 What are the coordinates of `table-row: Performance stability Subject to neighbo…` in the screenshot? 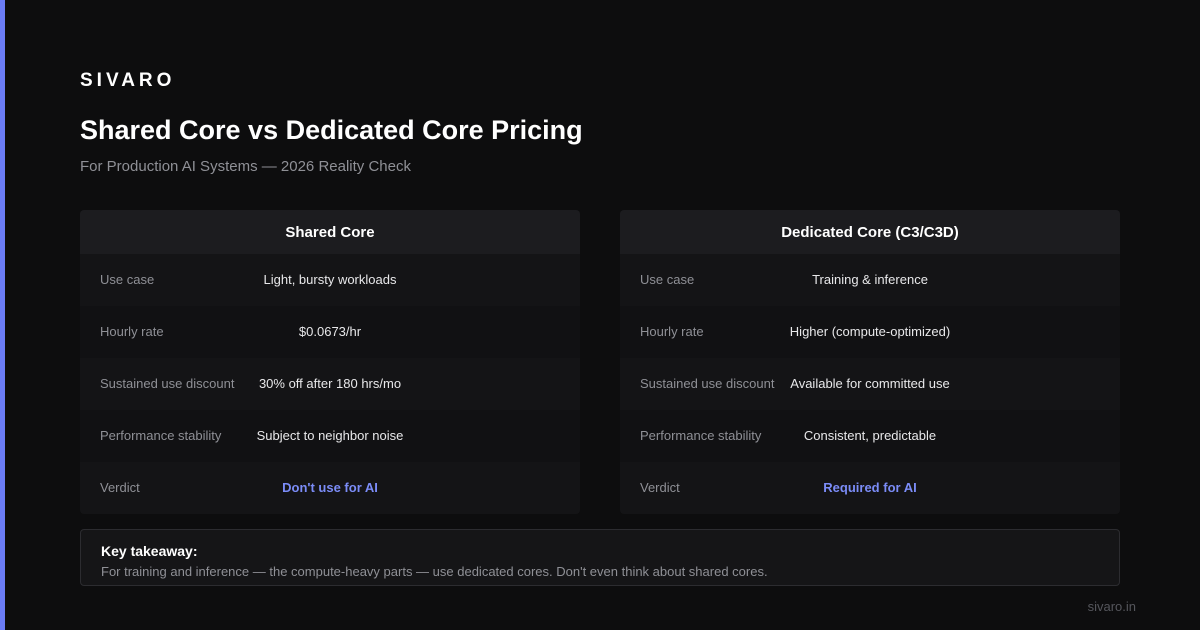 It's located at (330, 436).